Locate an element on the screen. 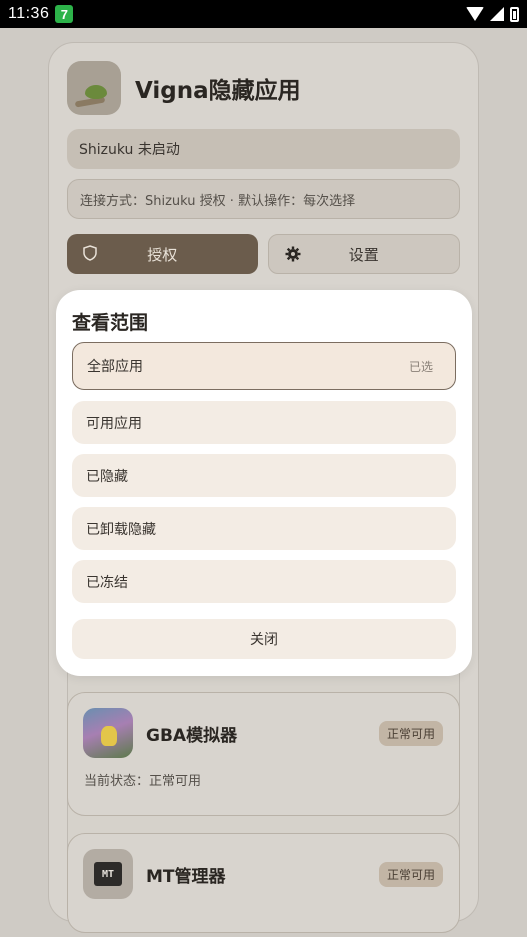 This screenshot has height=937, width=527. authorize-button: 授权 is located at coordinates (162, 254).